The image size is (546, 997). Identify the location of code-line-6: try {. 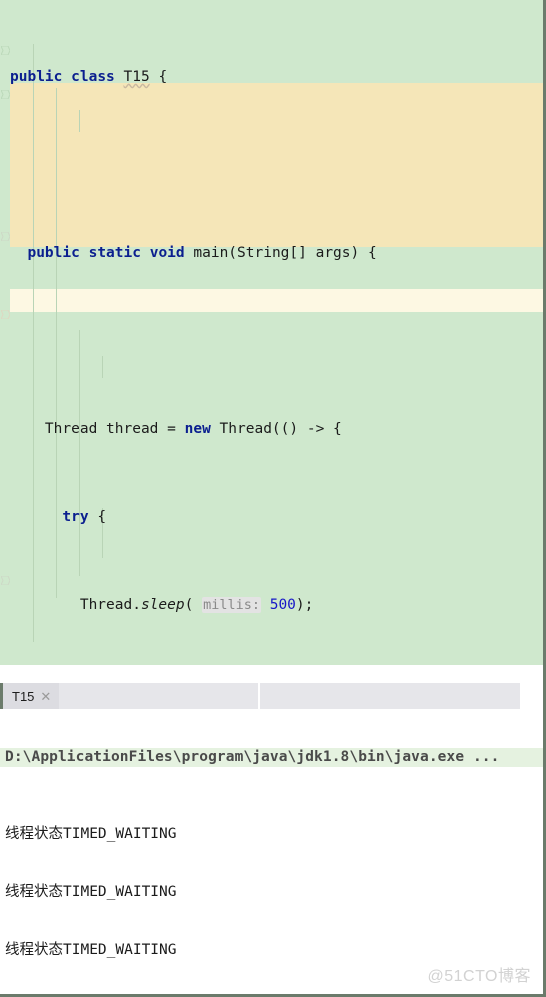
(271, 517).